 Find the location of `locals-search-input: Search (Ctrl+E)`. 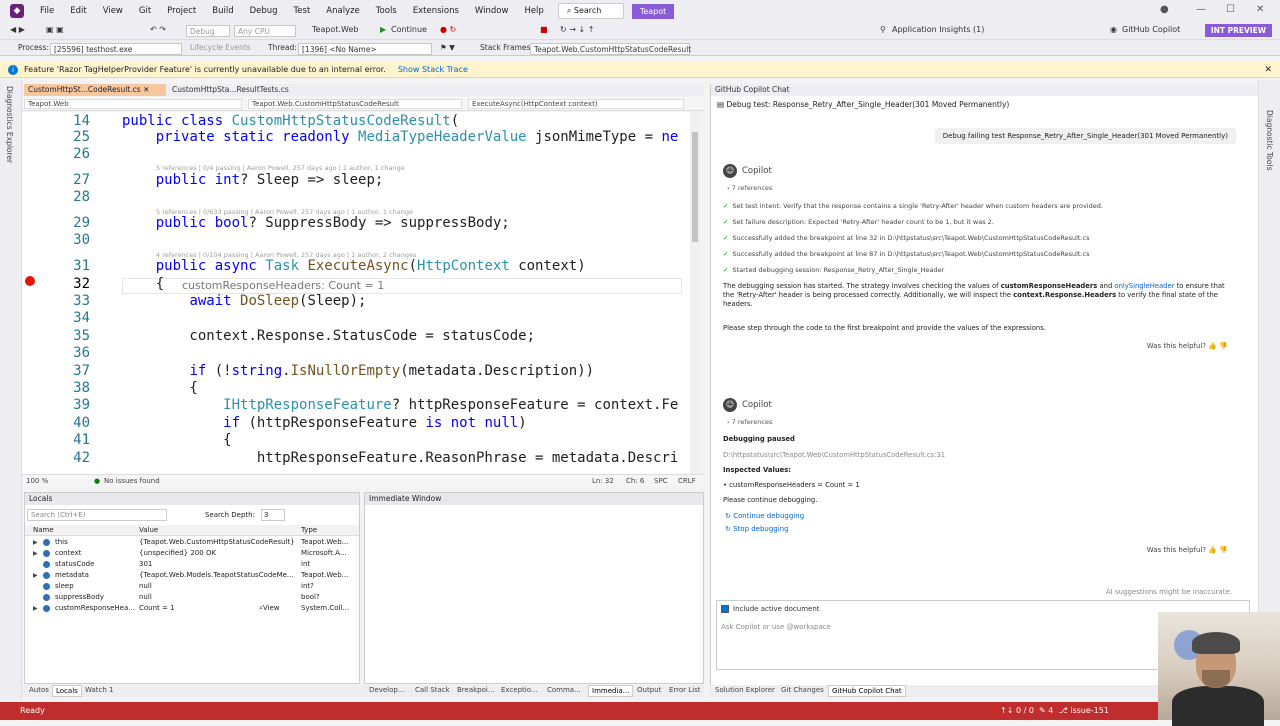

locals-search-input: Search (Ctrl+E) is located at coordinates (97, 515).